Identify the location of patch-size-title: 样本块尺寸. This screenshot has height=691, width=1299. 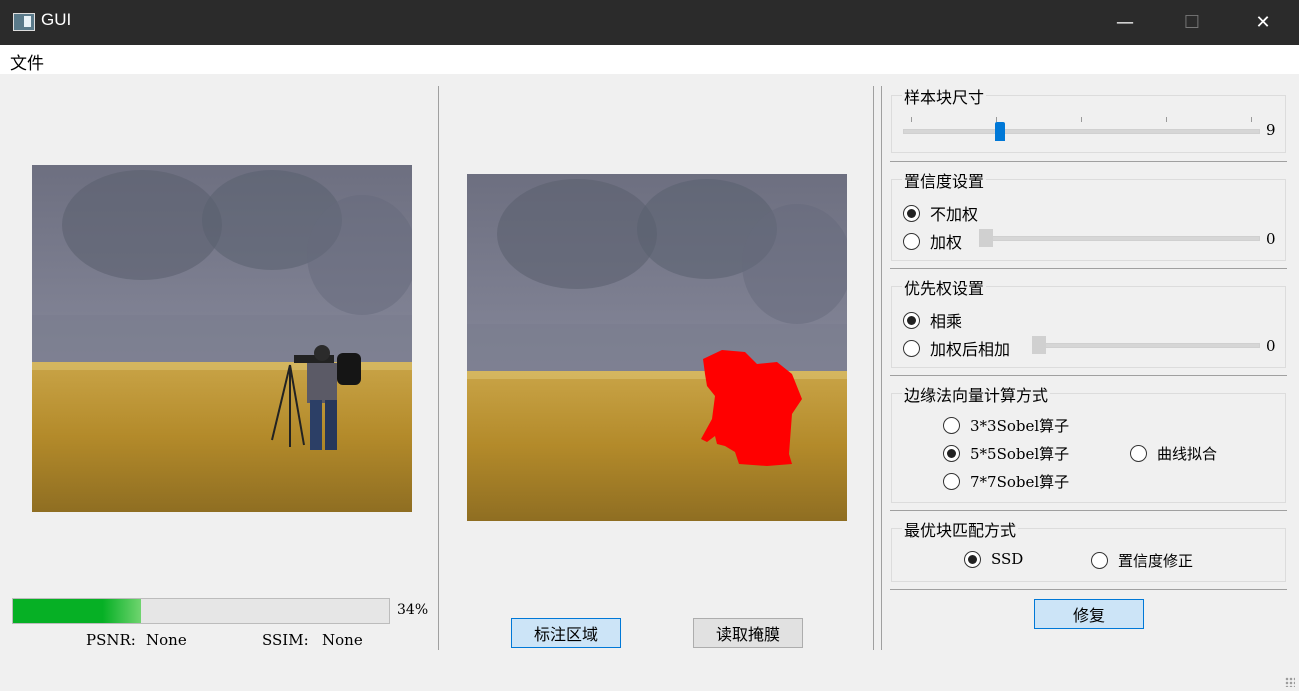
(944, 96).